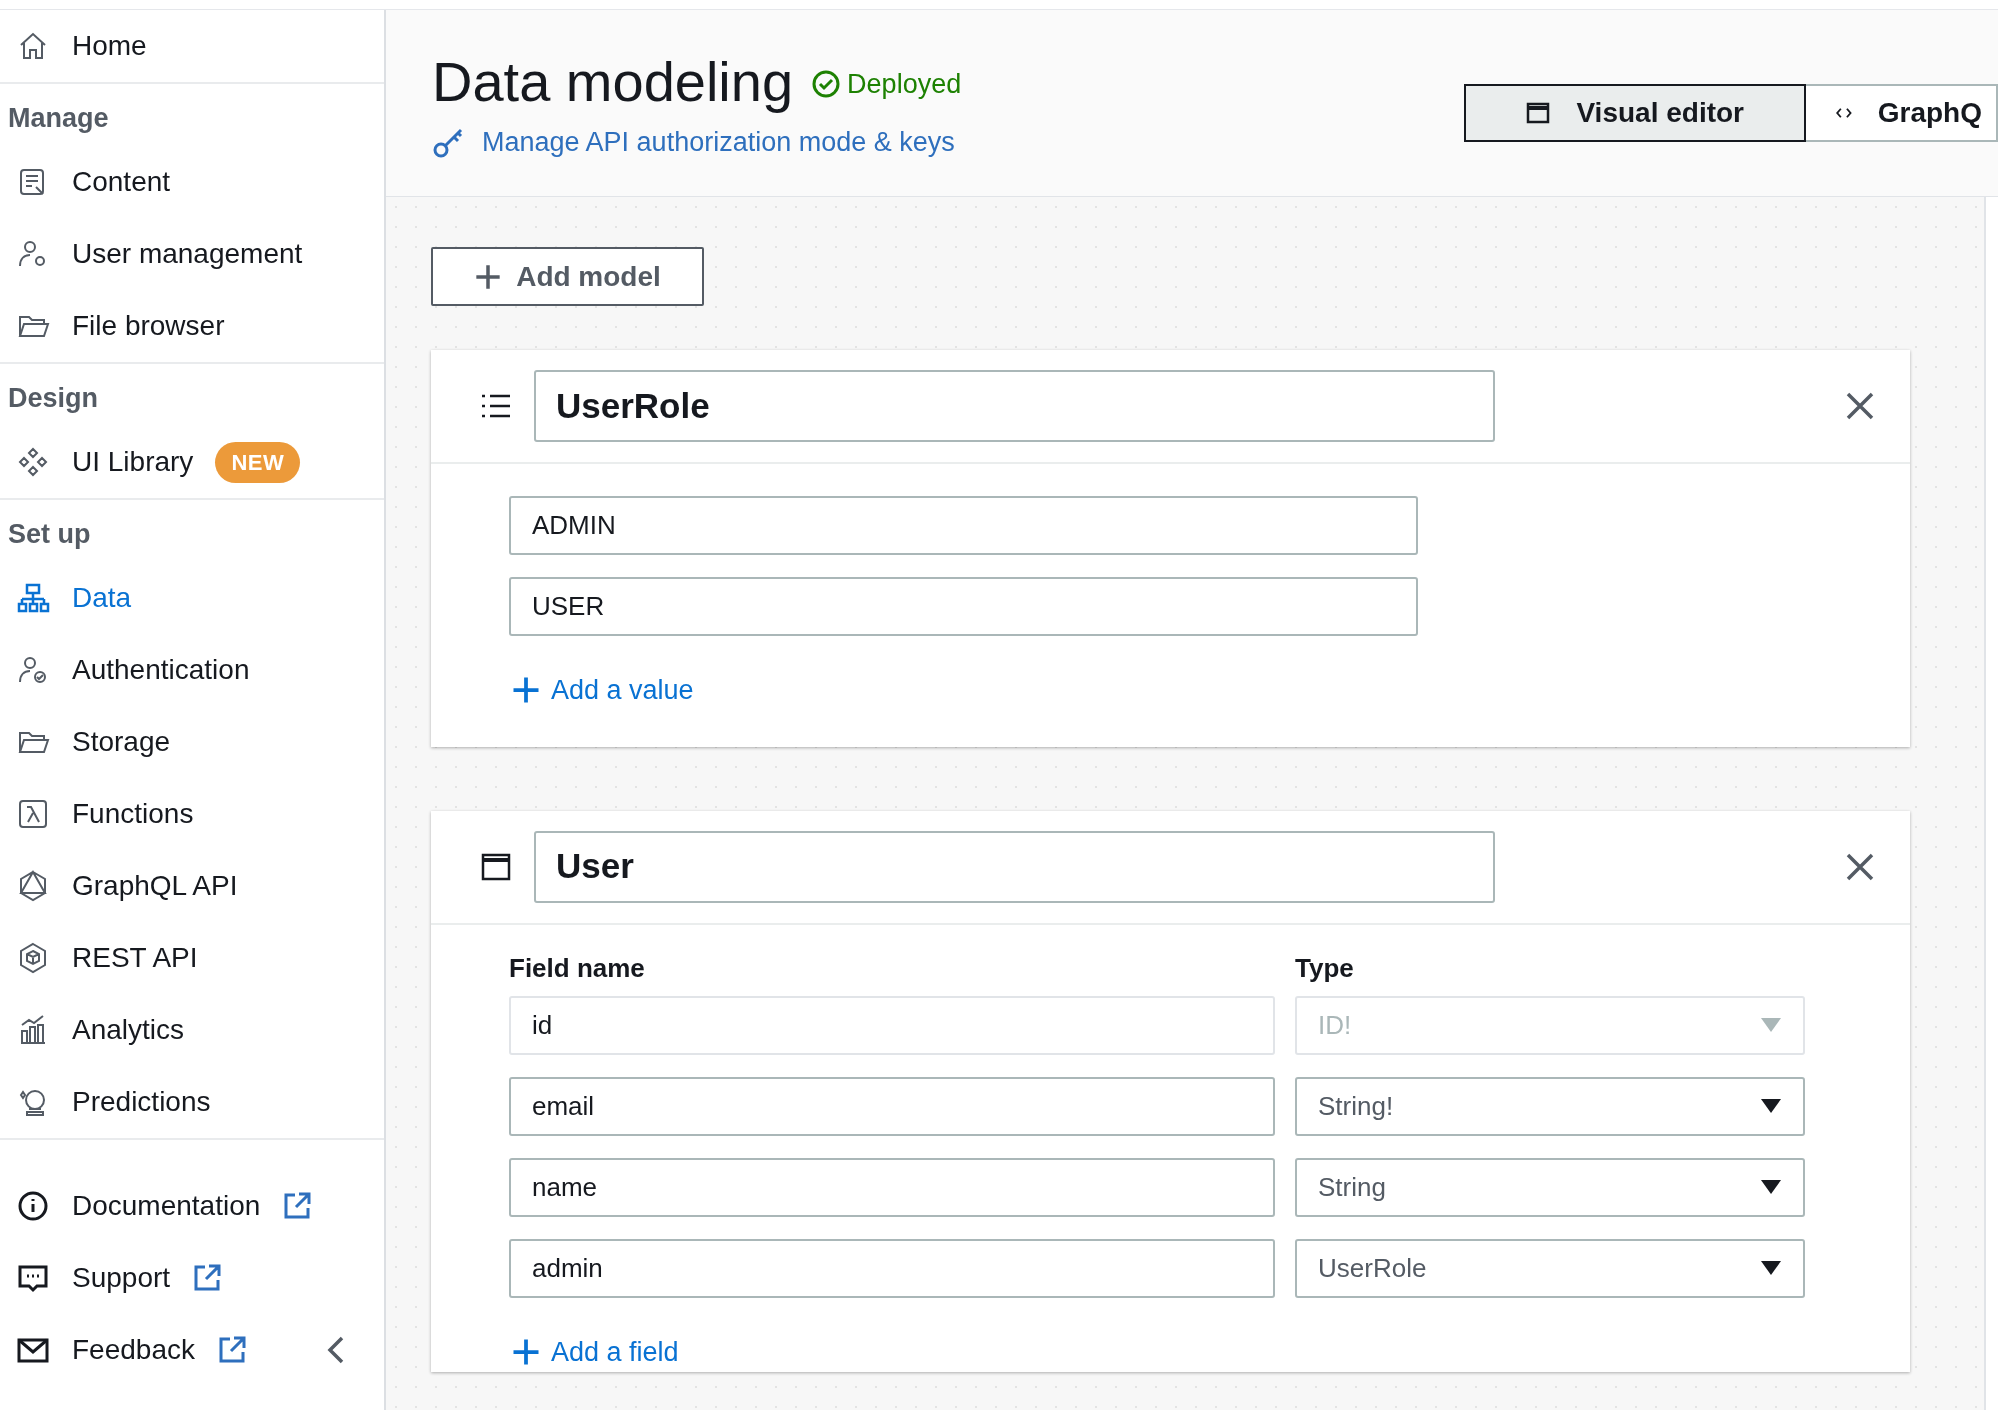  Describe the element at coordinates (1550, 1187) in the screenshot. I see `type-select: String` at that location.